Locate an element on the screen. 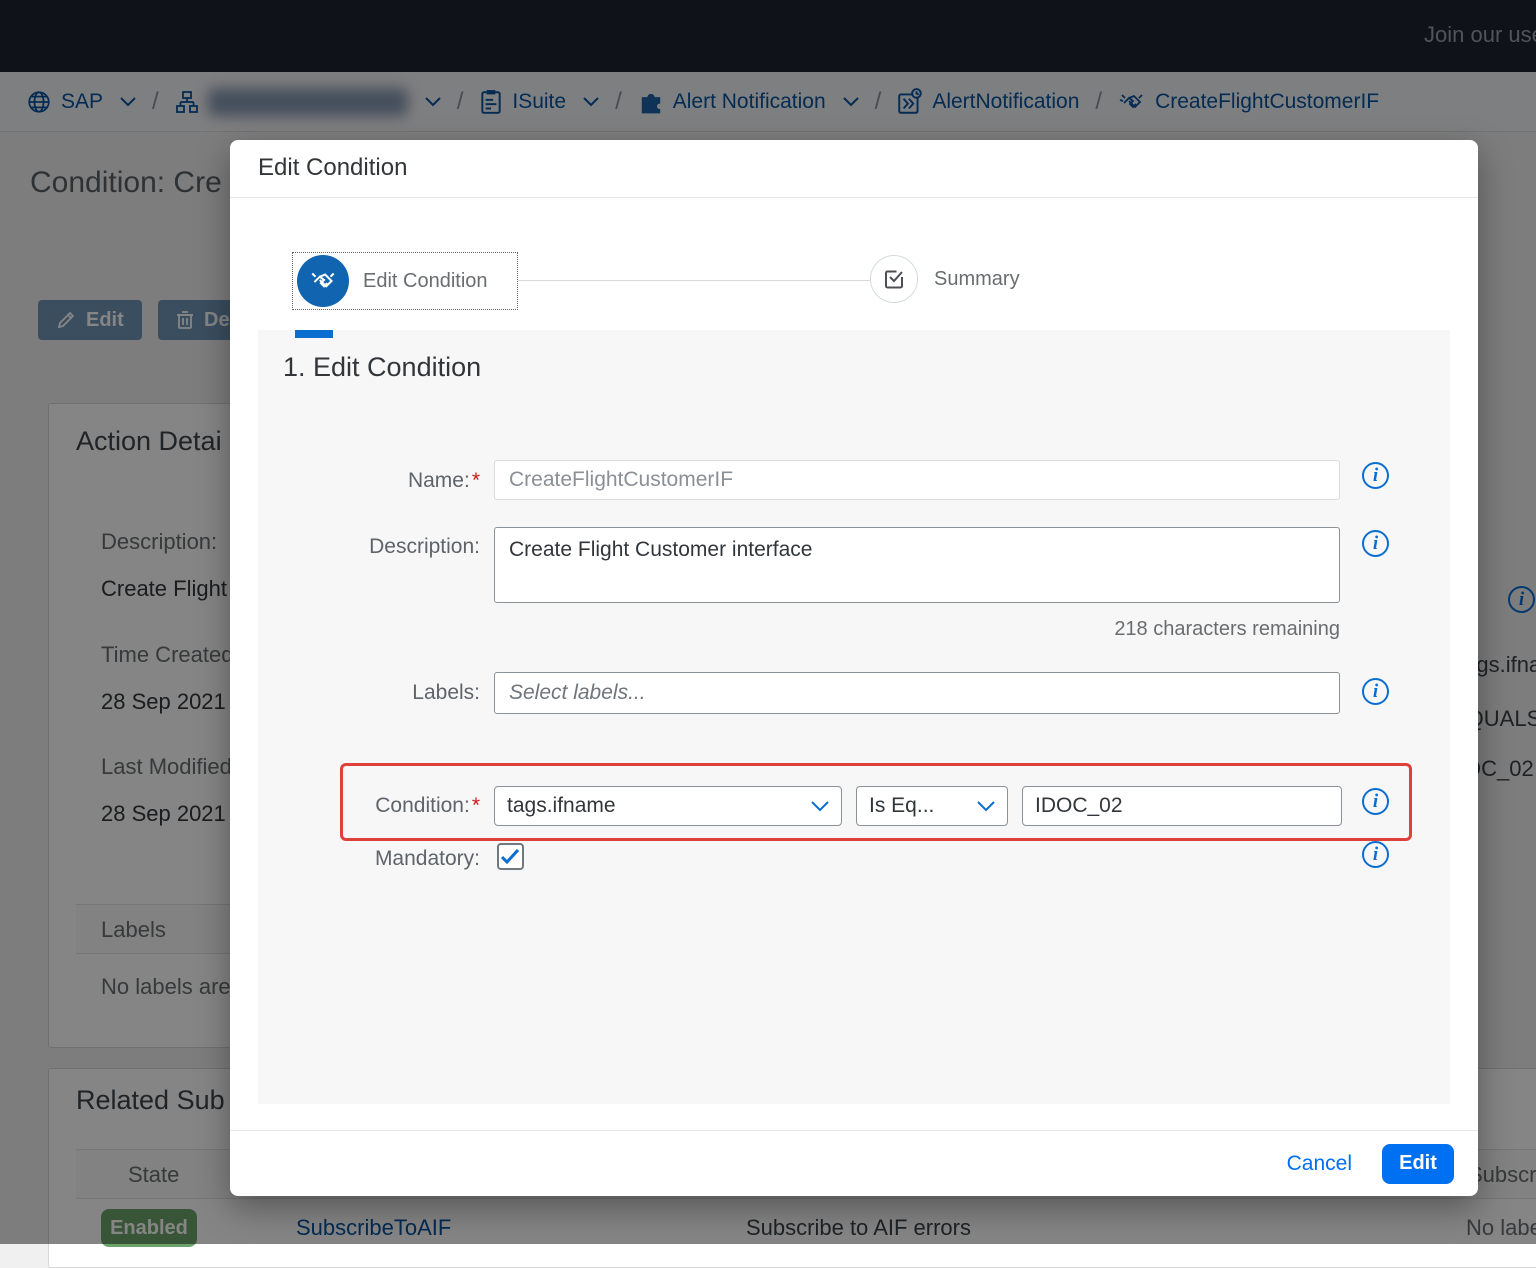 This screenshot has height=1268, width=1536. wizard-step-edit-condition: Edit Condition is located at coordinates (405, 281).